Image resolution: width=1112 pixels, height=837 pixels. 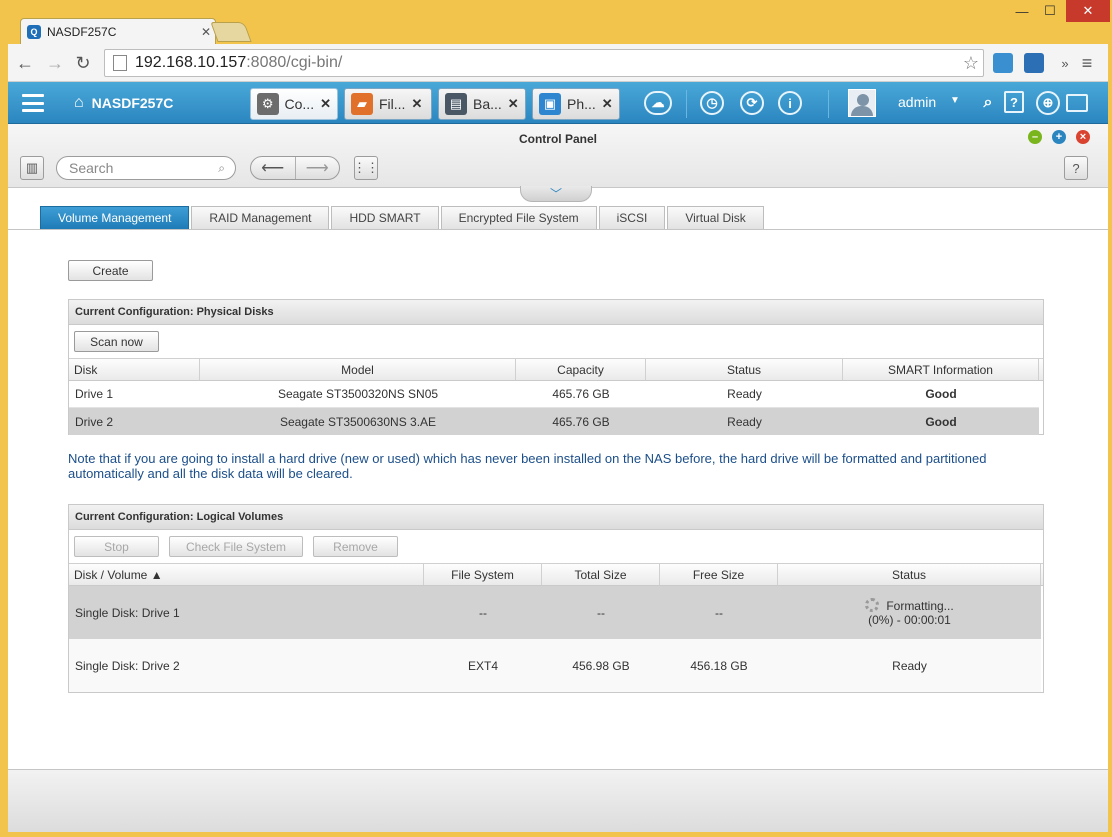 What do you see at coordinates (115, 217) in the screenshot?
I see `tab-volume-management: Volume Management` at bounding box center [115, 217].